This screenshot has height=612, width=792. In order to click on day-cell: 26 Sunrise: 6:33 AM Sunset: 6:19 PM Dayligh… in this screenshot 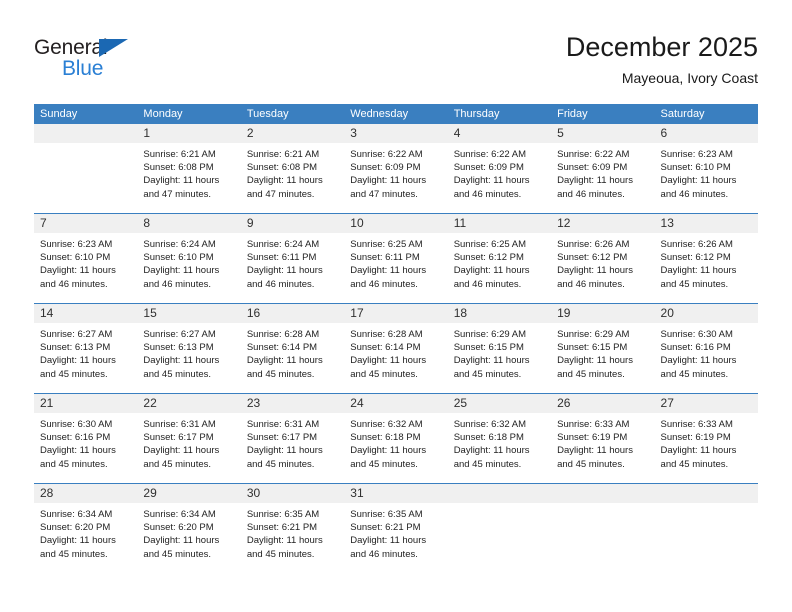, I will do `click(603, 438)`.